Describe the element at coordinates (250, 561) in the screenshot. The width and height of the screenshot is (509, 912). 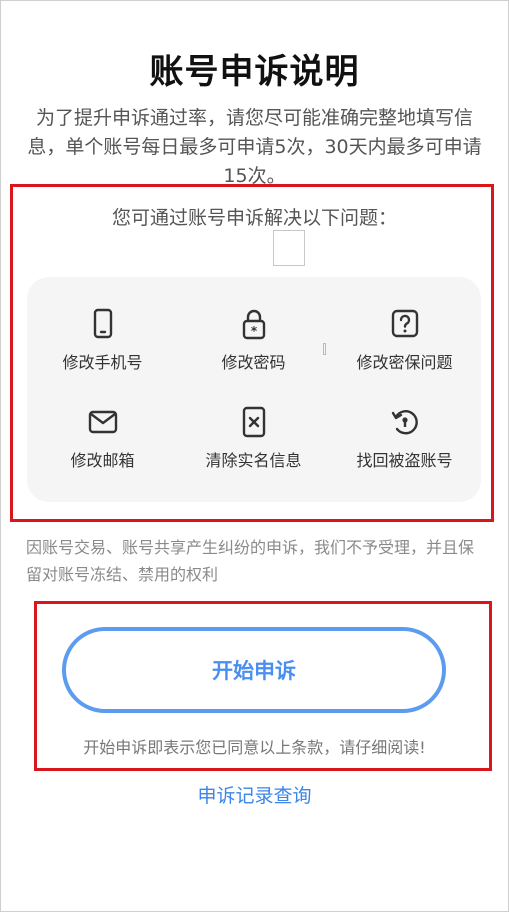
I see `disclaimer-notice: 因账号交易、账号共享产生纠纷的申诉，我们不予受理，并且保留对账号冻结、禁用的权利` at that location.